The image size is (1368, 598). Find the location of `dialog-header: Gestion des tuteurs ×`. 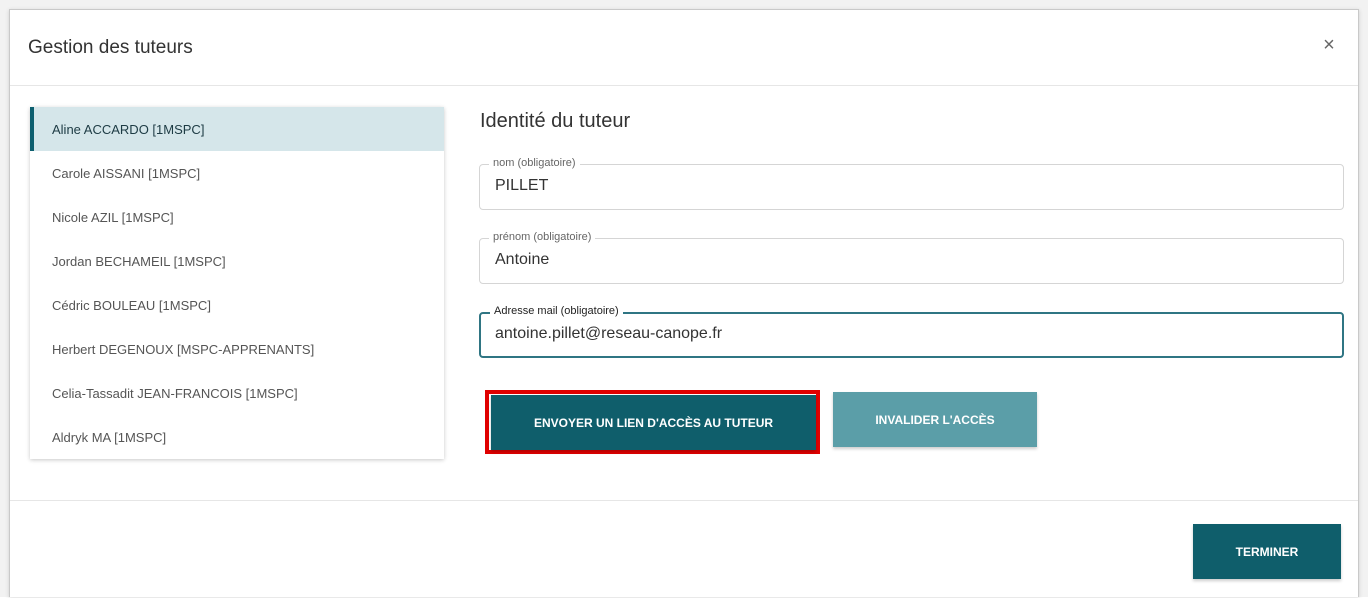

dialog-header: Gestion des tuteurs × is located at coordinates (684, 48).